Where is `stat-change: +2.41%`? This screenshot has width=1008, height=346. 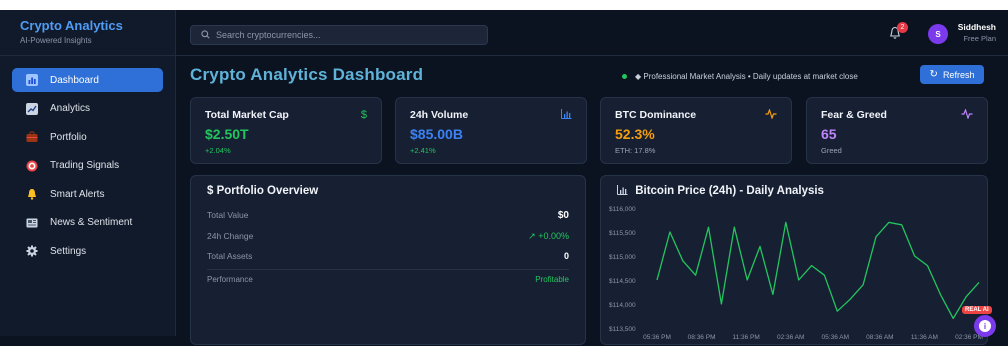 stat-change: +2.41% is located at coordinates (423, 150).